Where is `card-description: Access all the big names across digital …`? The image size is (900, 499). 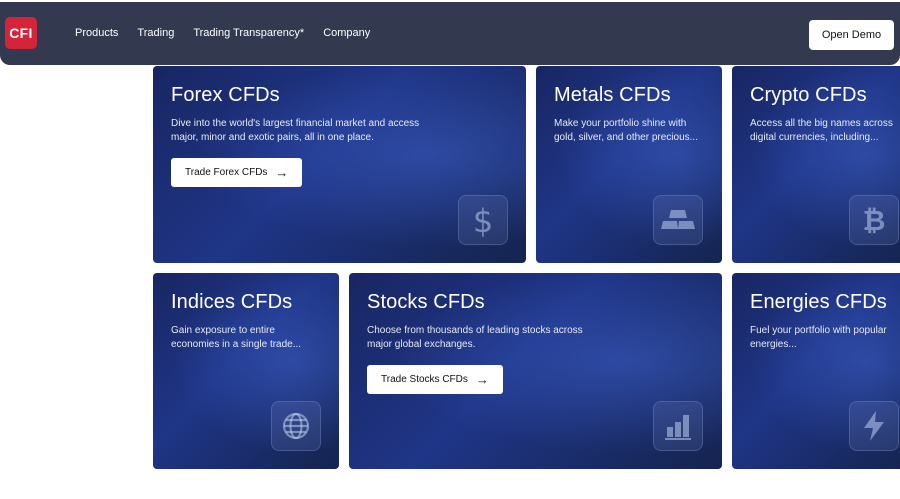 card-description: Access all the big names across digital … is located at coordinates (821, 130).